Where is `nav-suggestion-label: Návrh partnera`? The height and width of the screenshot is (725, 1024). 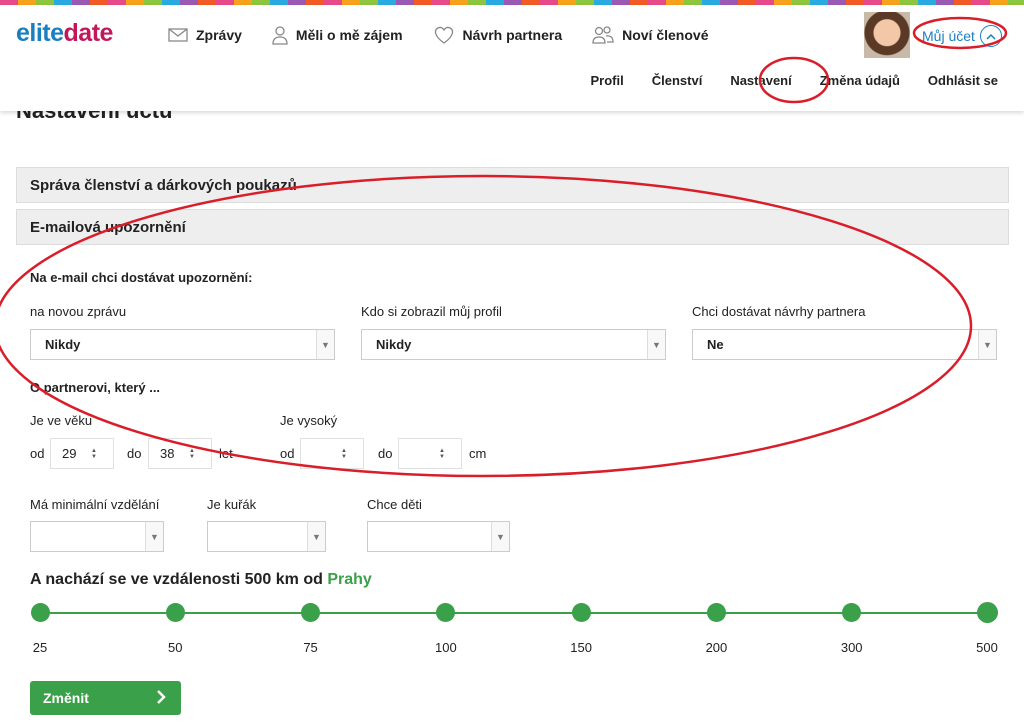
nav-suggestion-label: Návrh partnera is located at coordinates (512, 35).